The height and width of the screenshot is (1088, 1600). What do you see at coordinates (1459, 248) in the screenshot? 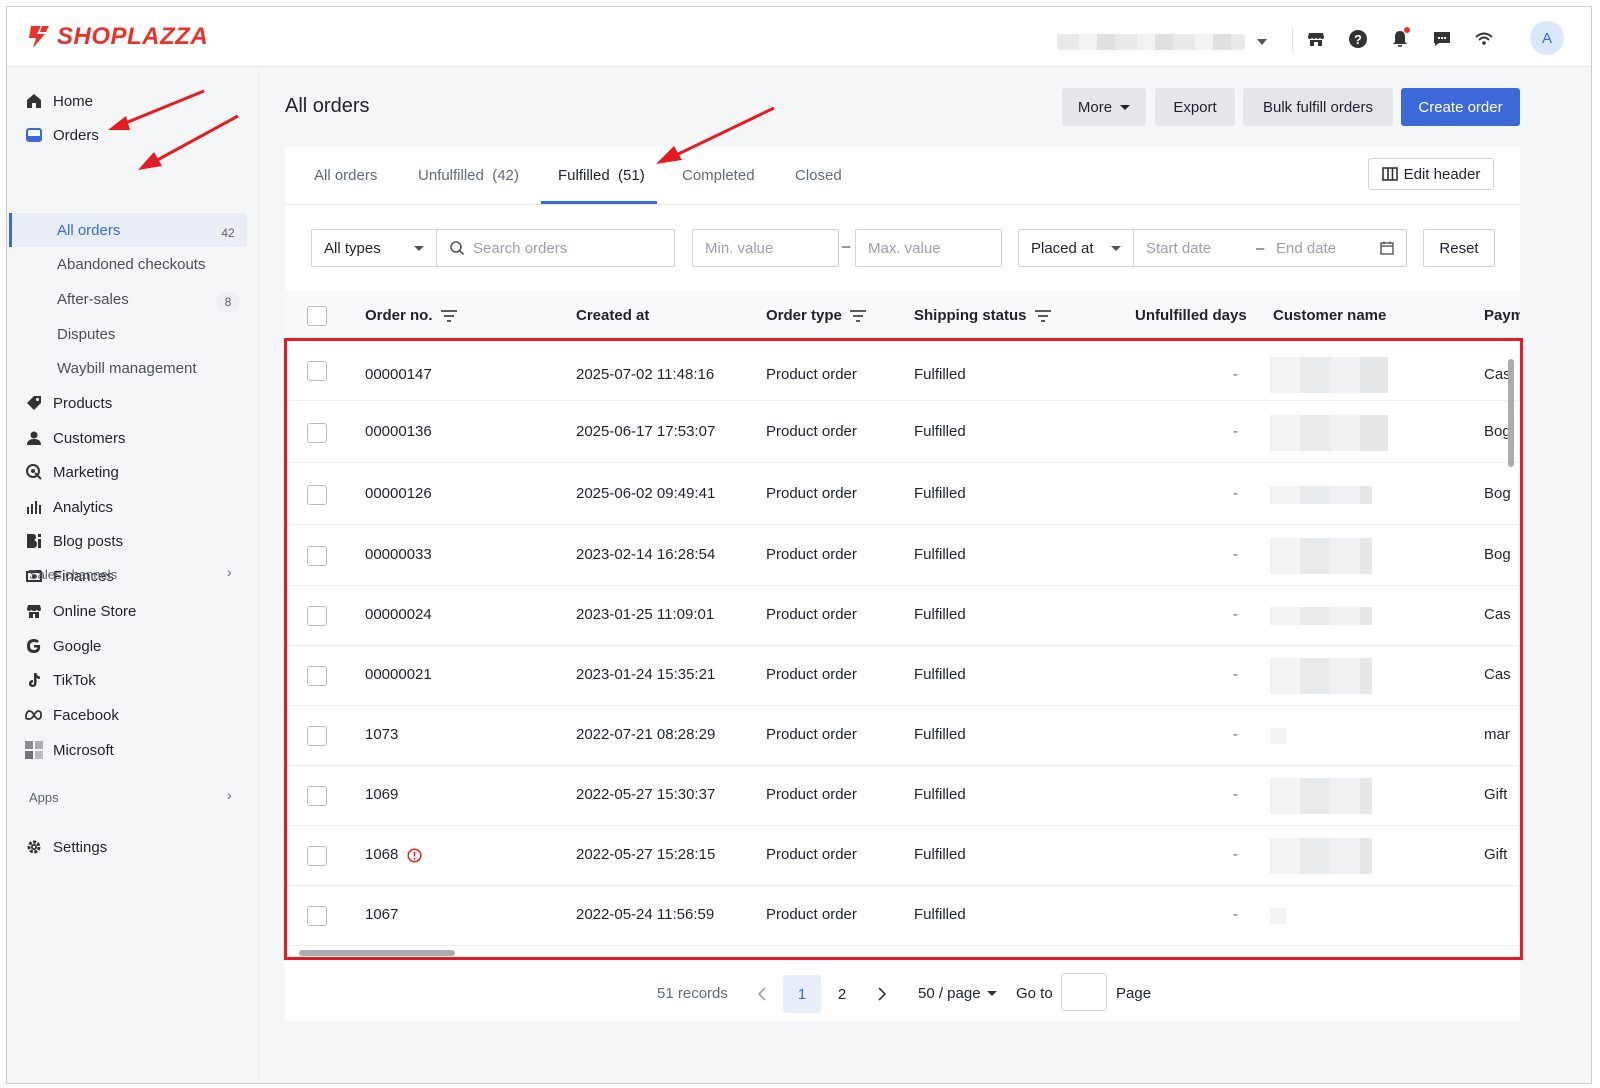
I see `reset-button: Reset` at bounding box center [1459, 248].